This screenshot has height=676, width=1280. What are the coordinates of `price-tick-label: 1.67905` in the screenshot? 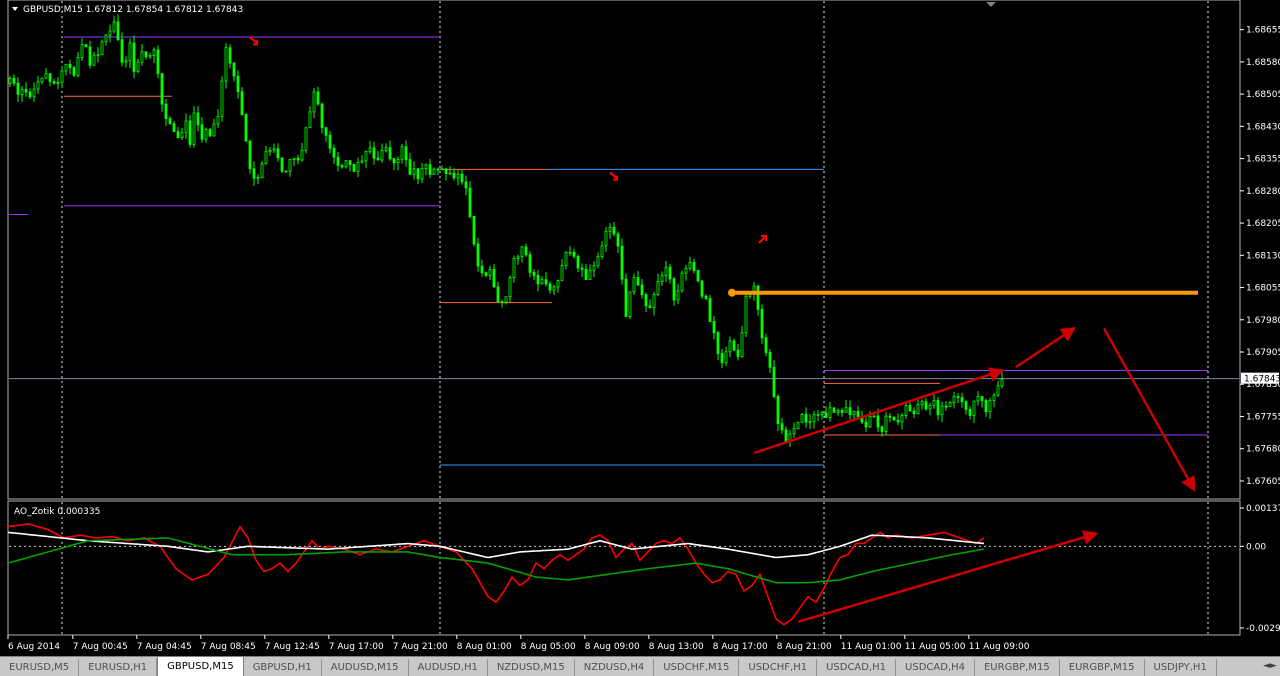 It's located at (1263, 353).